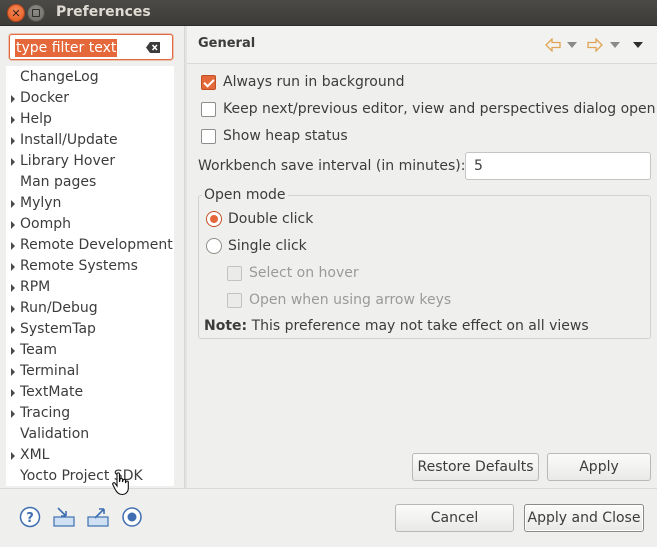 Image resolution: width=657 pixels, height=547 pixels. What do you see at coordinates (267, 246) in the screenshot?
I see `radio-label: Single click` at bounding box center [267, 246].